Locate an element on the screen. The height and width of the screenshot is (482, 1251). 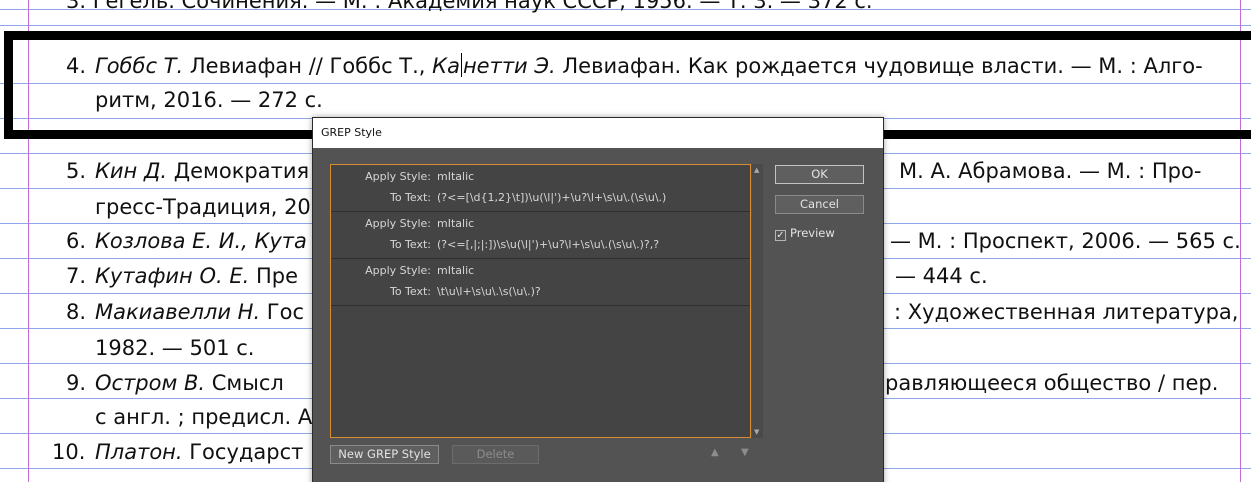
ok-button: OK is located at coordinates (819, 174).